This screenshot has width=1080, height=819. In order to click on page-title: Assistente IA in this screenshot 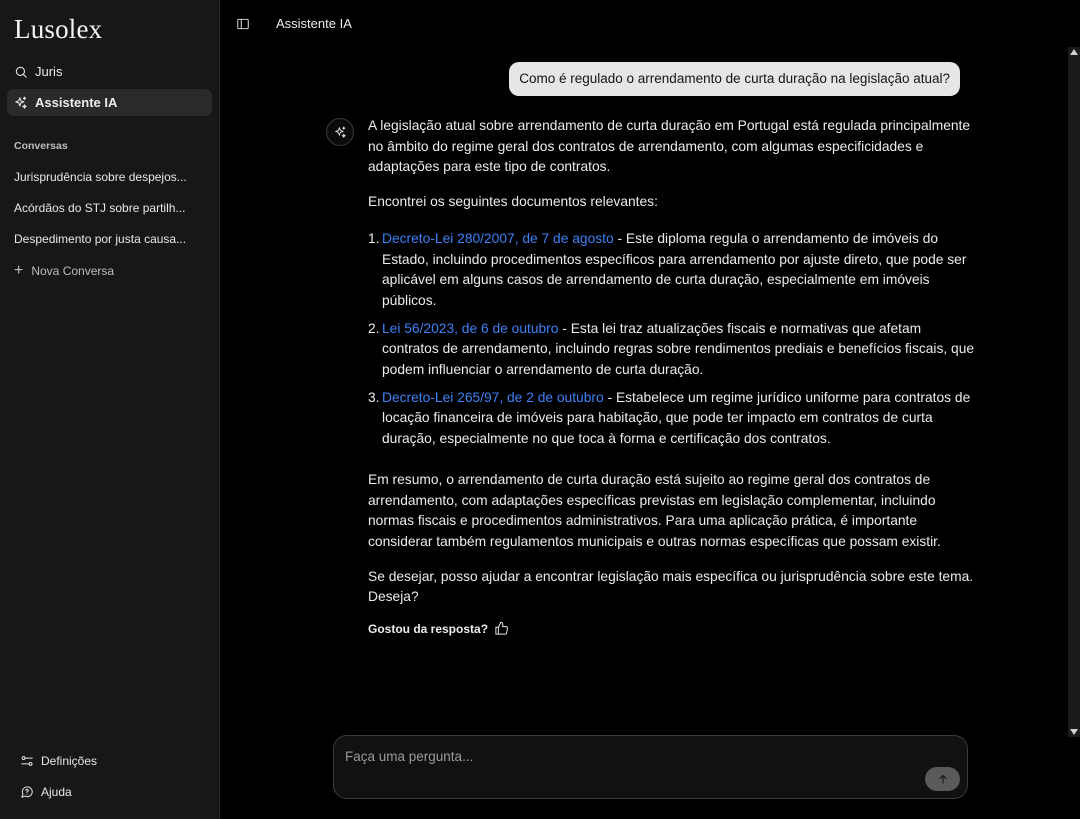, I will do `click(314, 23)`.